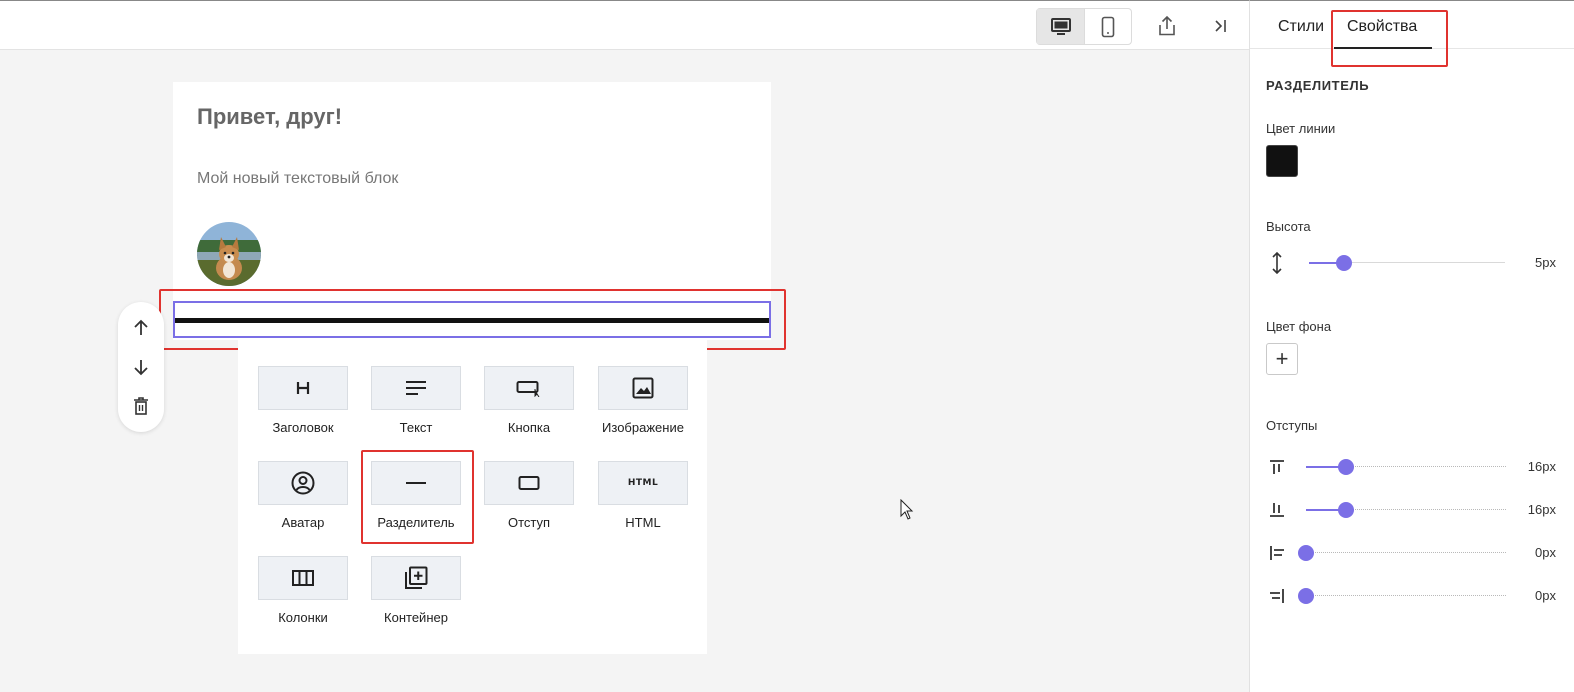  I want to click on padding-bottom-value: 16px, so click(1541, 509).